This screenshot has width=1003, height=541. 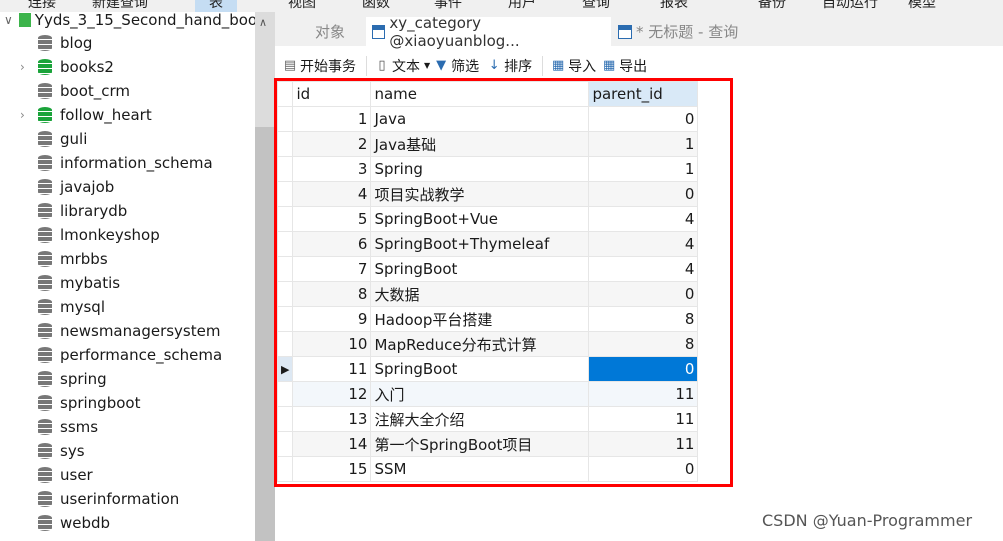 I want to click on database-name: springboot, so click(x=100, y=403).